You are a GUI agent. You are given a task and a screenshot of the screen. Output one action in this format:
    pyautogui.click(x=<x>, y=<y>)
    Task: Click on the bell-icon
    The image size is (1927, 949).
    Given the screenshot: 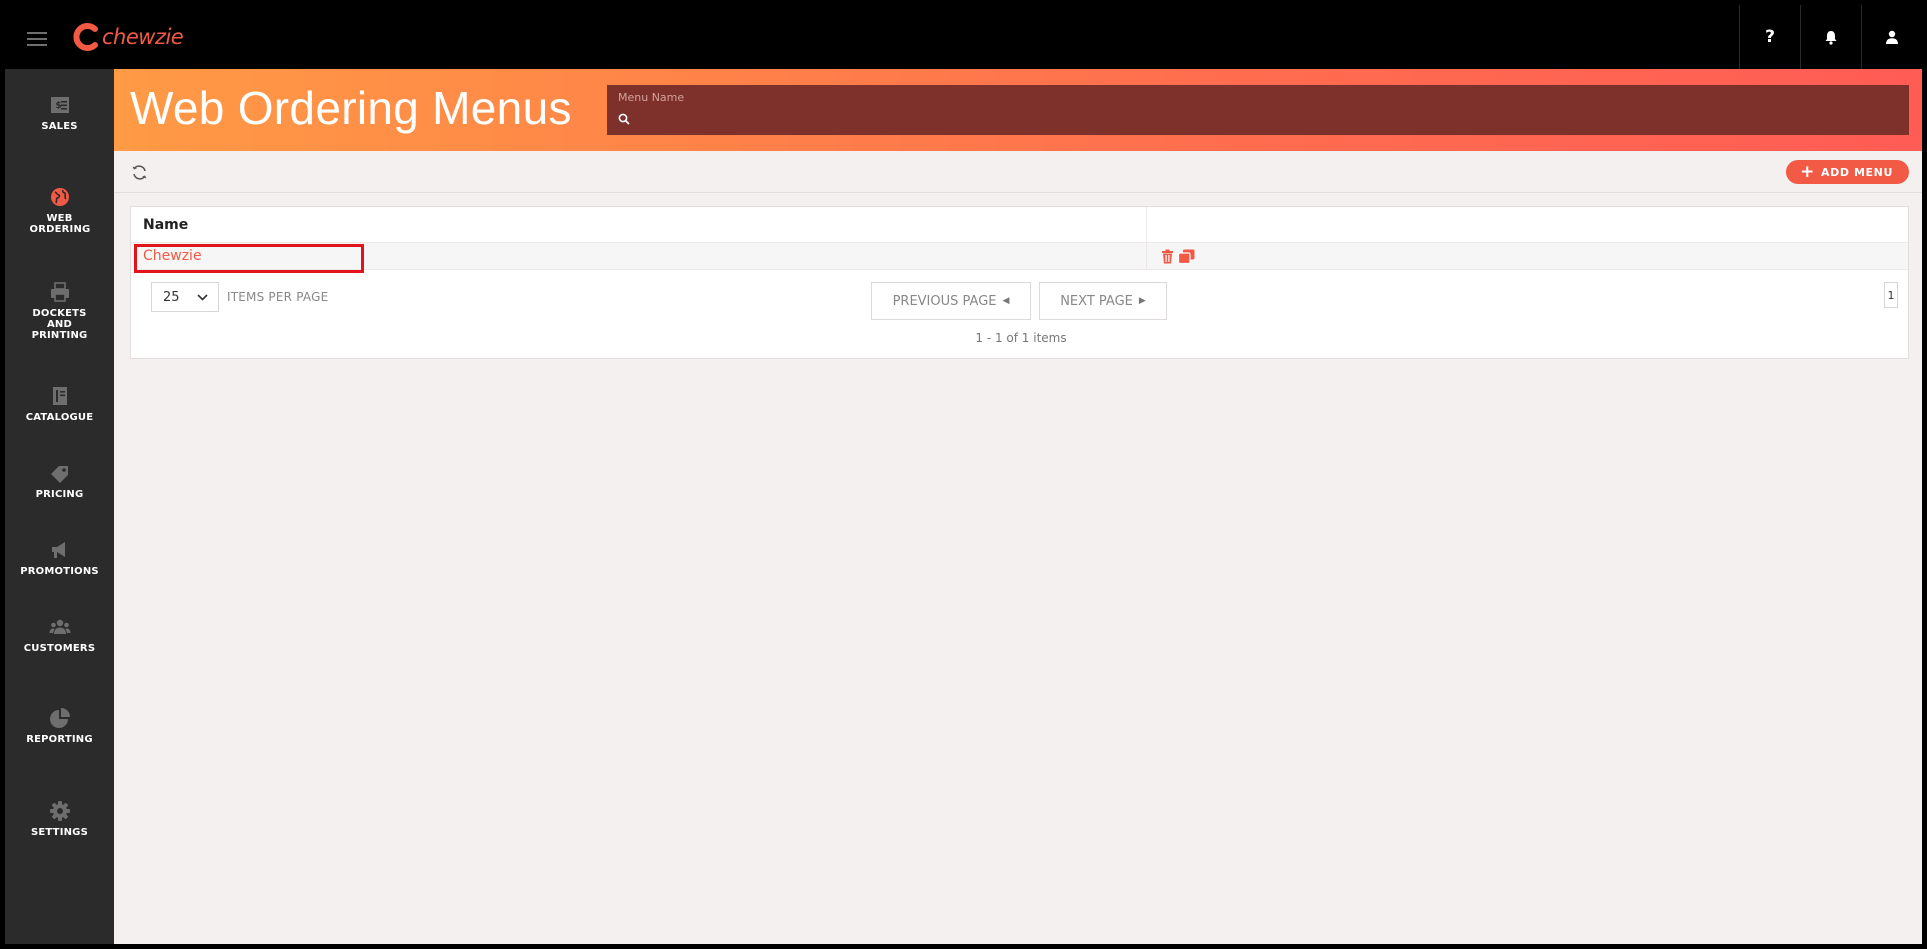 What is the action you would take?
    pyautogui.click(x=1831, y=37)
    